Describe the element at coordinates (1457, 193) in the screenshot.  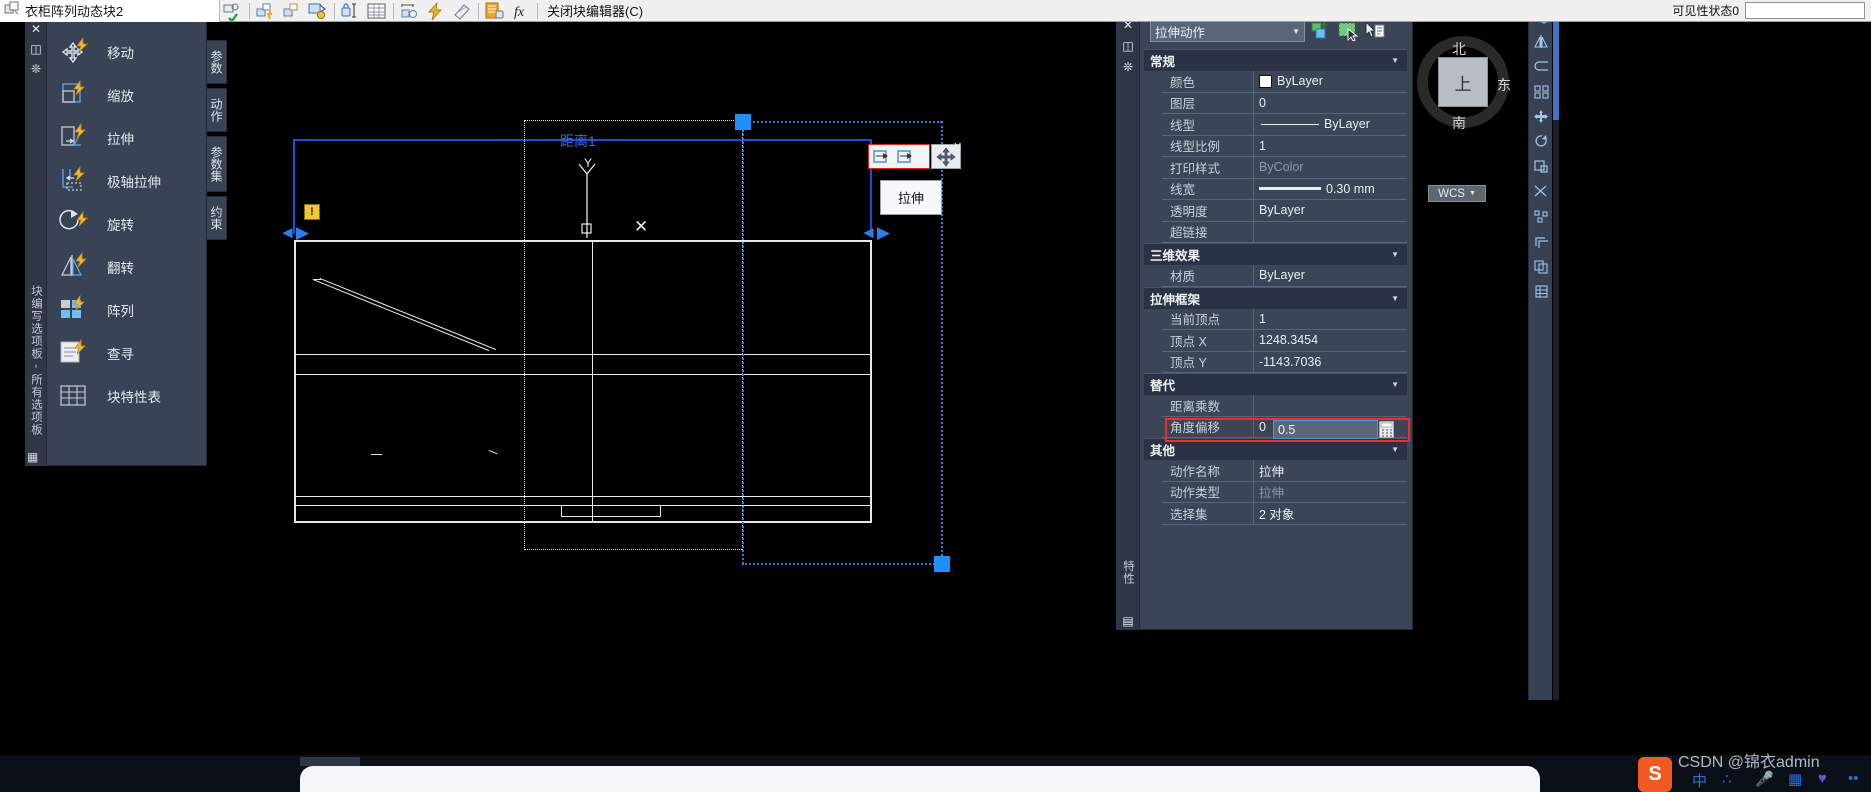
I see `ucs-selector: WCS ▼` at that location.